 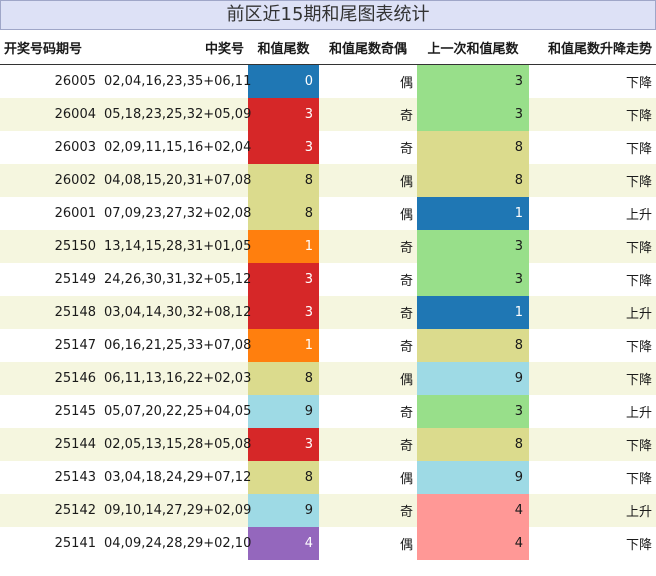 I want to click on cell-mantissa: 0, so click(x=283, y=81).